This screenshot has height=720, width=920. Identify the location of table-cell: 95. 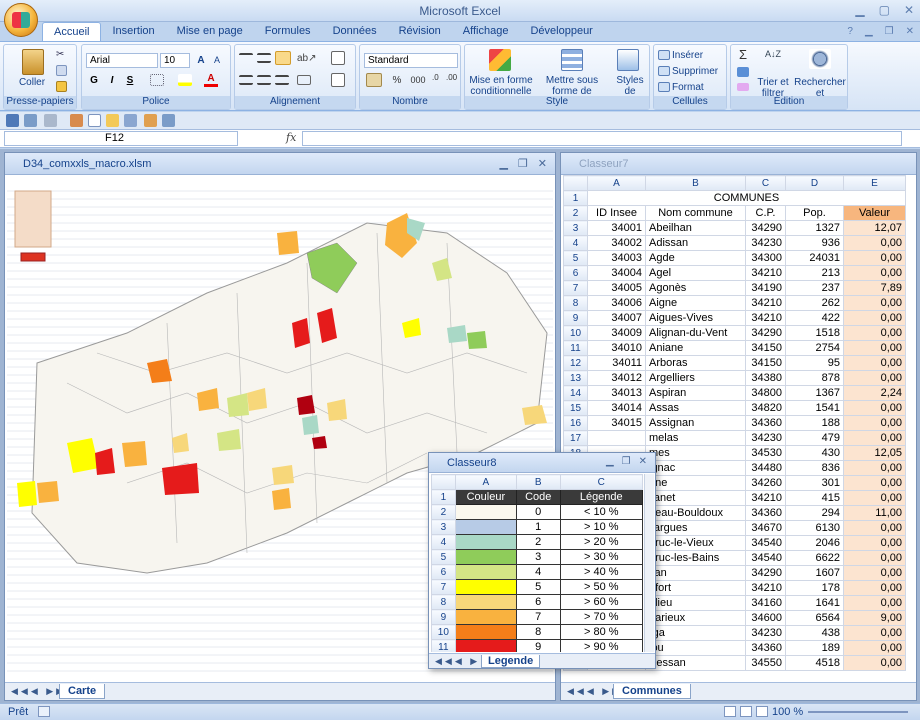
(814, 363).